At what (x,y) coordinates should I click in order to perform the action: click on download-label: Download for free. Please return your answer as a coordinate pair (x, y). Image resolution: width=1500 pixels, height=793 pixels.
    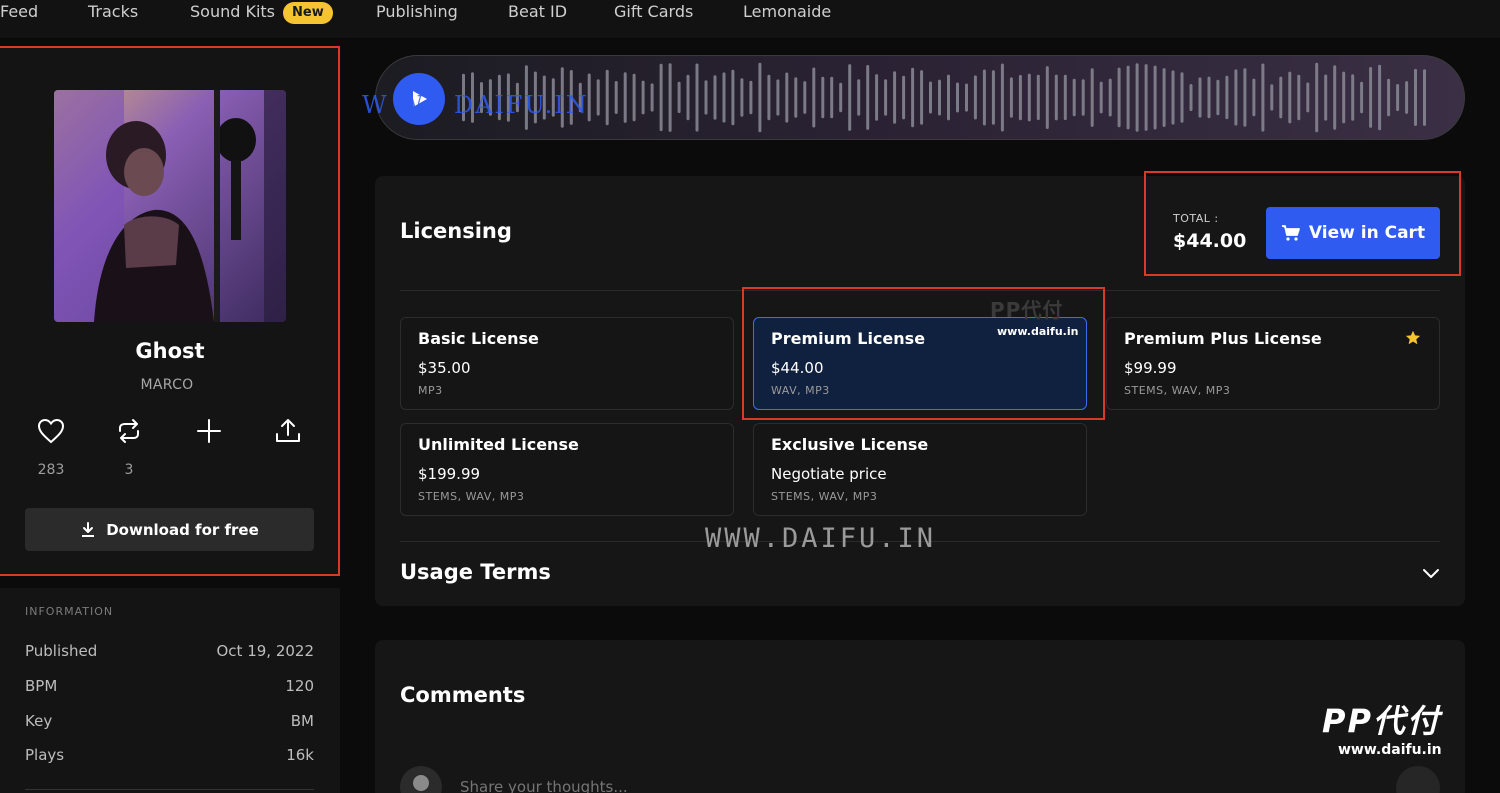
    Looking at the image, I should click on (182, 529).